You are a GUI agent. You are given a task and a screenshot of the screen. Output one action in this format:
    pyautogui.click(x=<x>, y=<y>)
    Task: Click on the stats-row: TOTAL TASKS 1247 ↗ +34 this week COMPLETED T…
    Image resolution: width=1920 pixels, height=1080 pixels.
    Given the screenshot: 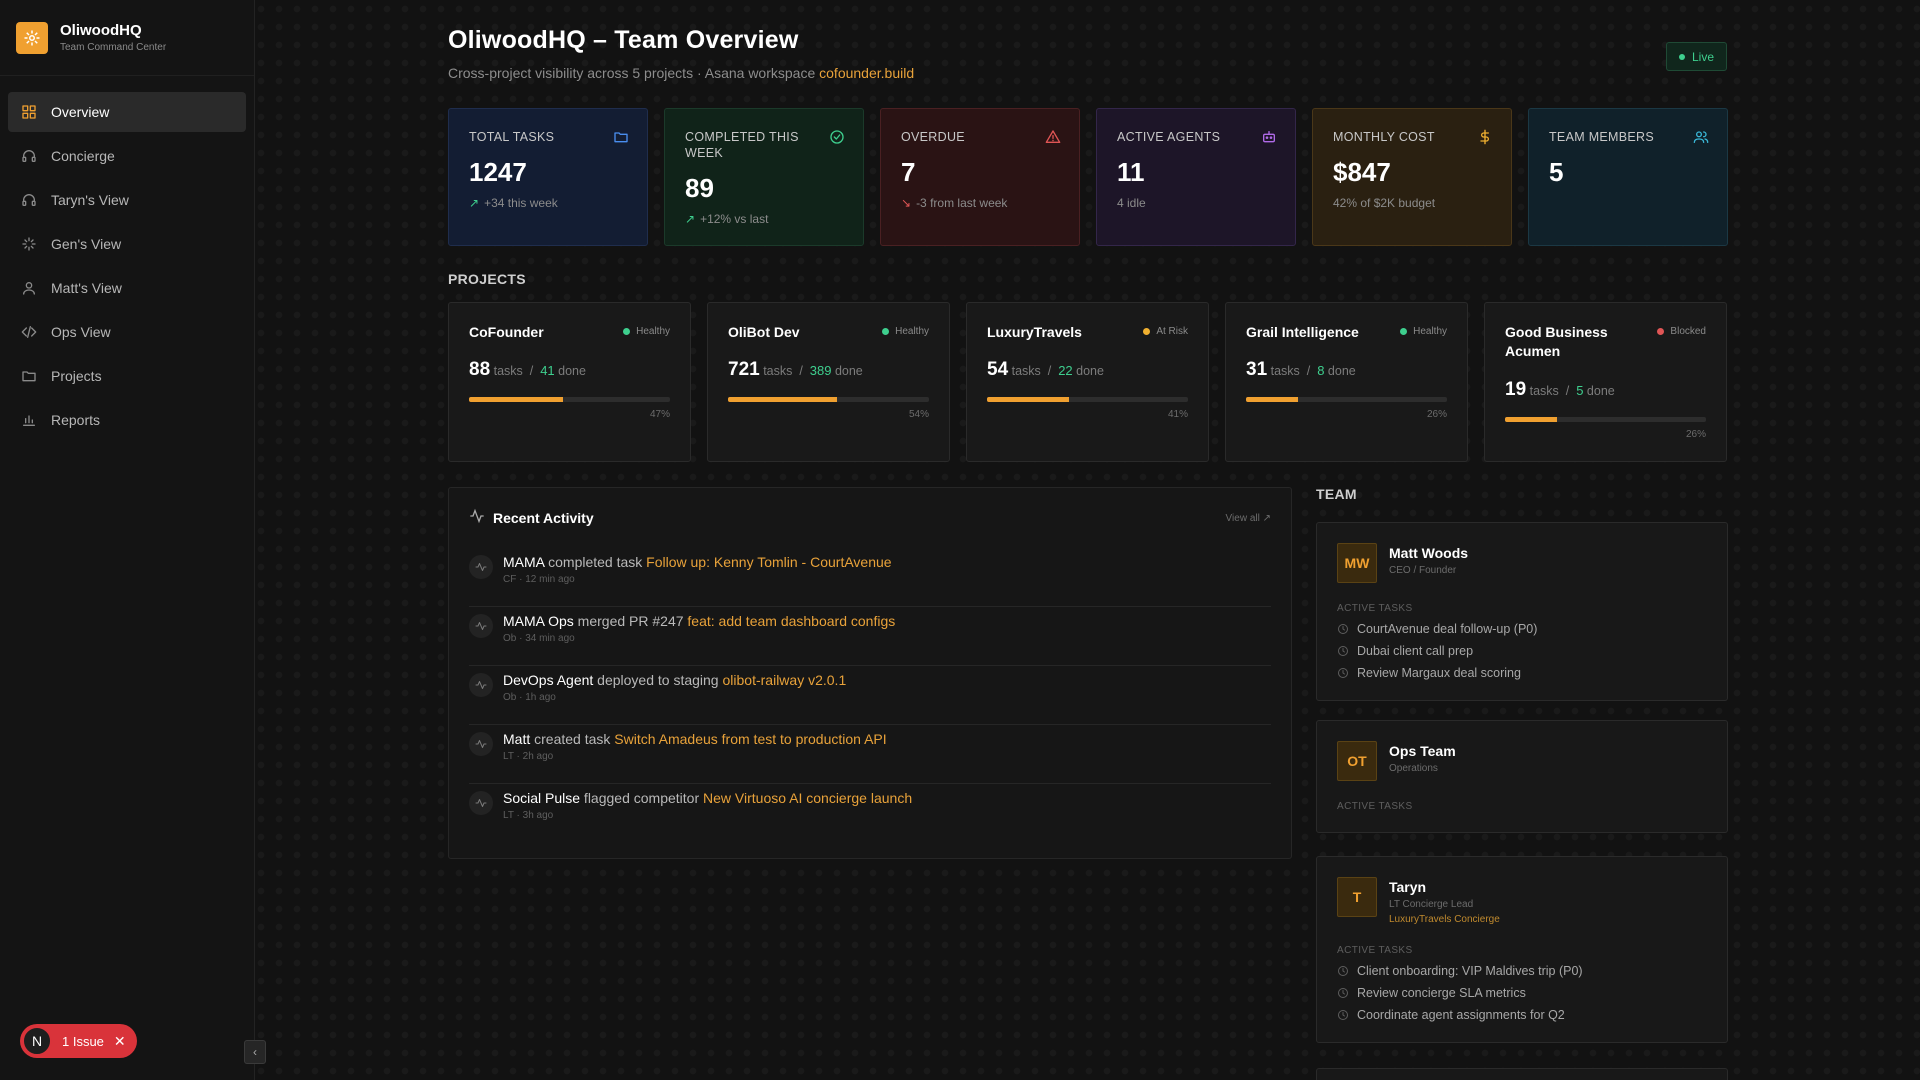 What is the action you would take?
    pyautogui.click(x=1088, y=177)
    